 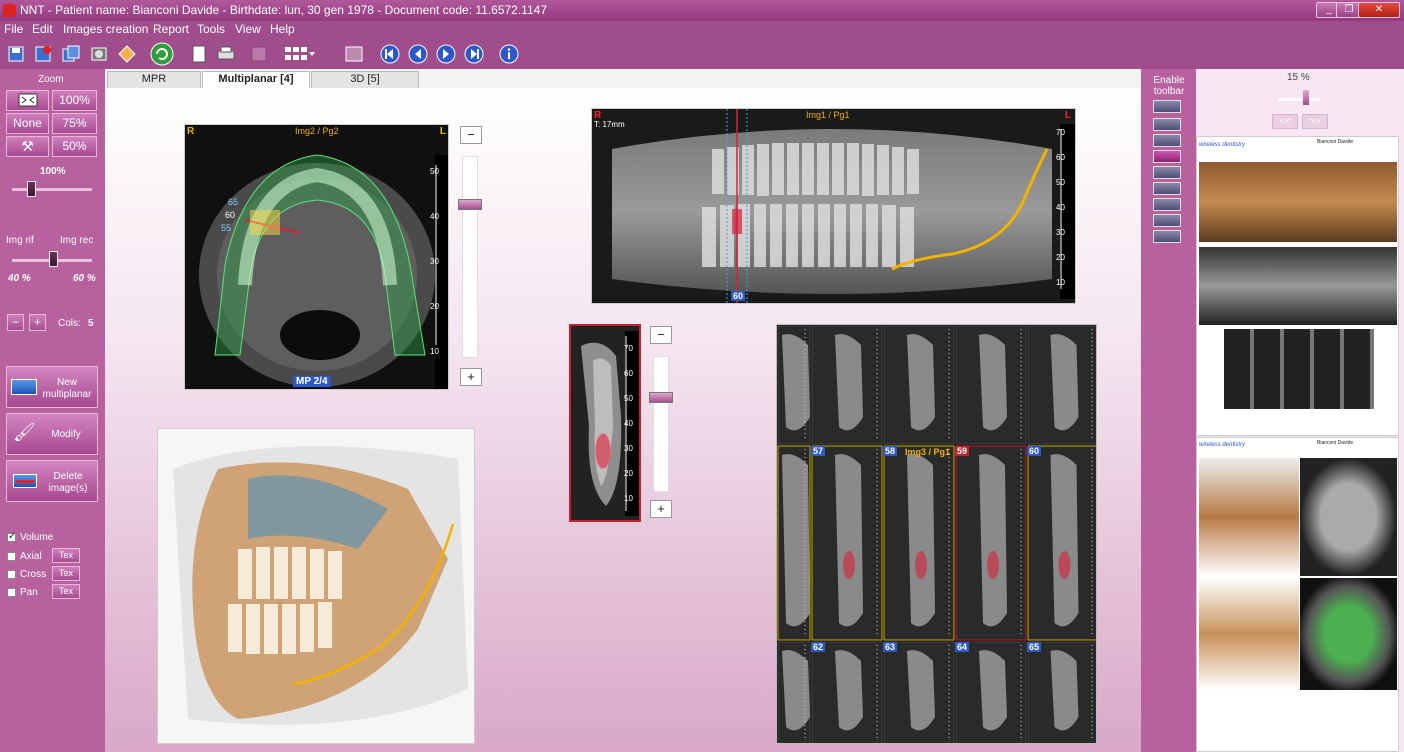 What do you see at coordinates (52, 189) in the screenshot?
I see `zoom-slider` at bounding box center [52, 189].